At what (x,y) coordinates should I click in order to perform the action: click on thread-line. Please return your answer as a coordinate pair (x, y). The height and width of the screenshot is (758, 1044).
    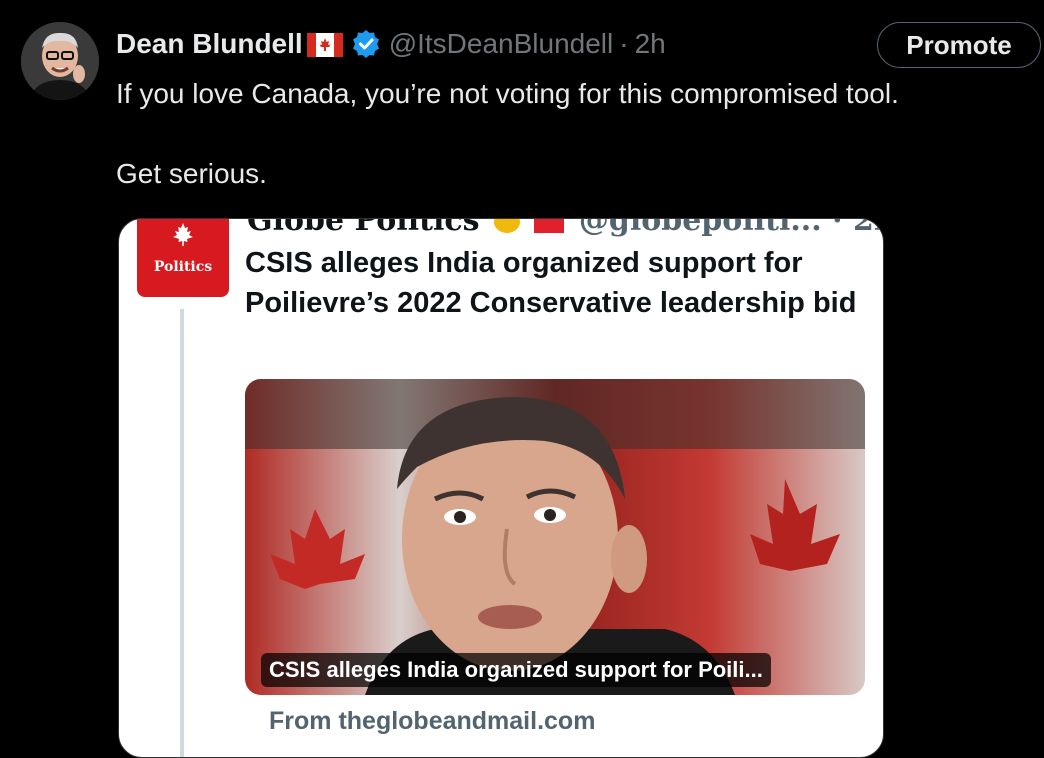
    Looking at the image, I should click on (182, 533).